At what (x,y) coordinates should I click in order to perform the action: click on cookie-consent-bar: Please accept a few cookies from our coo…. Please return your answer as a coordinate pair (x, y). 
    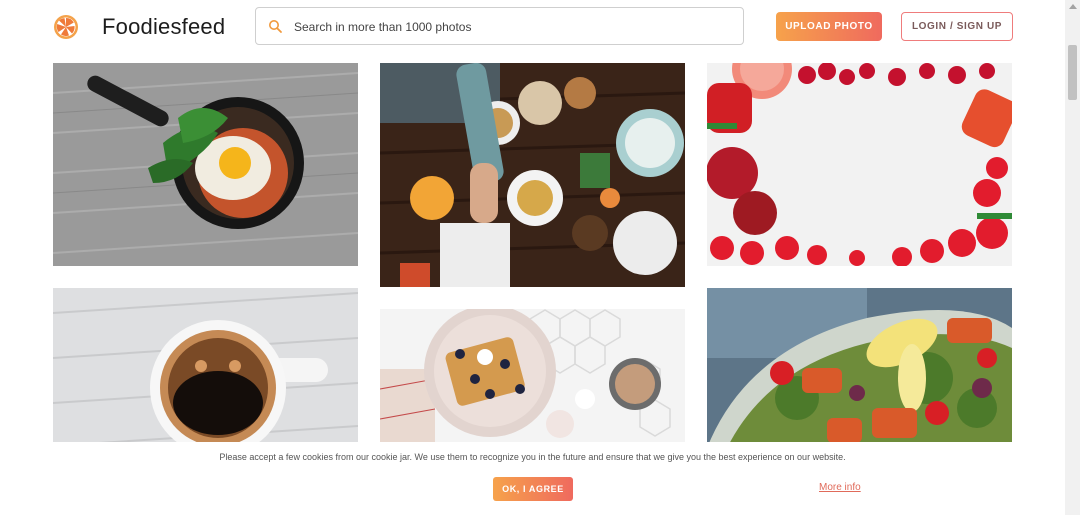
    Looking at the image, I should click on (532, 478).